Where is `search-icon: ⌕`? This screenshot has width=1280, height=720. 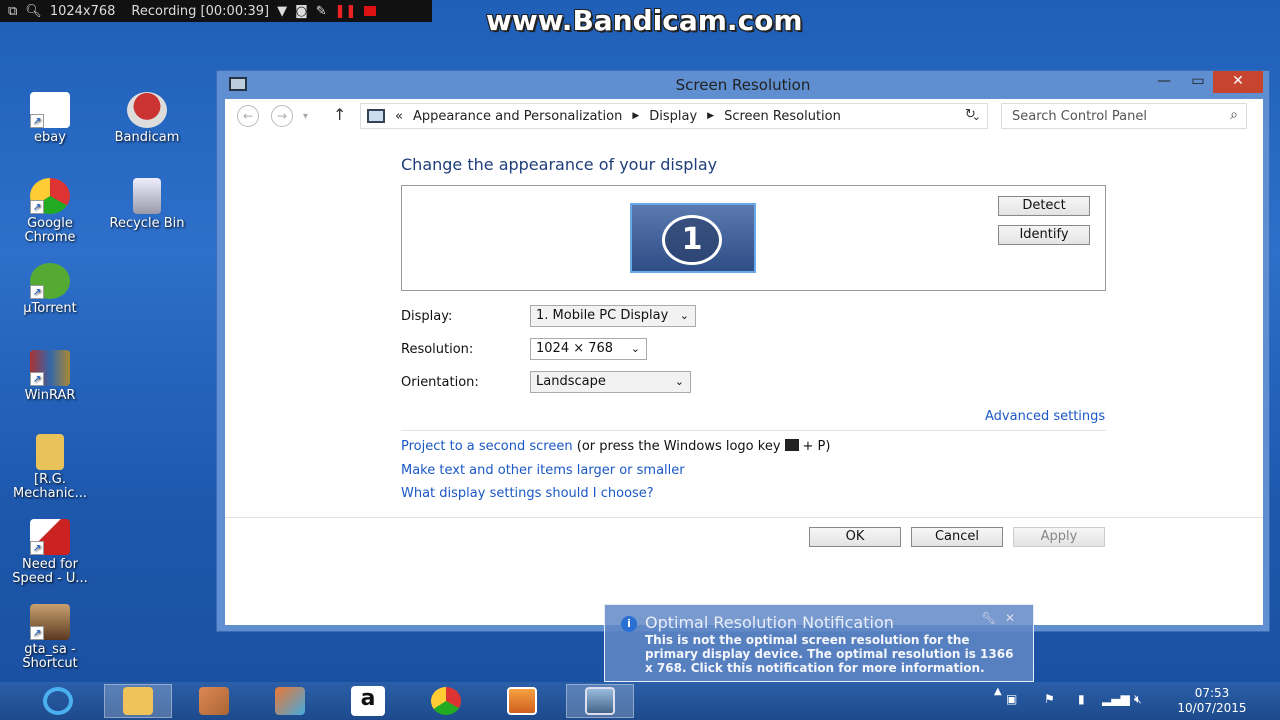 search-icon: ⌕ is located at coordinates (1234, 115).